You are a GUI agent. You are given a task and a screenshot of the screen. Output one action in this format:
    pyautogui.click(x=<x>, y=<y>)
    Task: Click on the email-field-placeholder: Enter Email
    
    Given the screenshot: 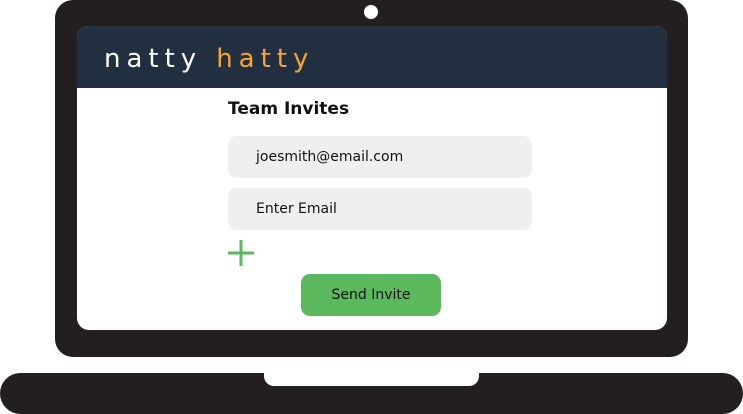 What is the action you would take?
    pyautogui.click(x=296, y=209)
    